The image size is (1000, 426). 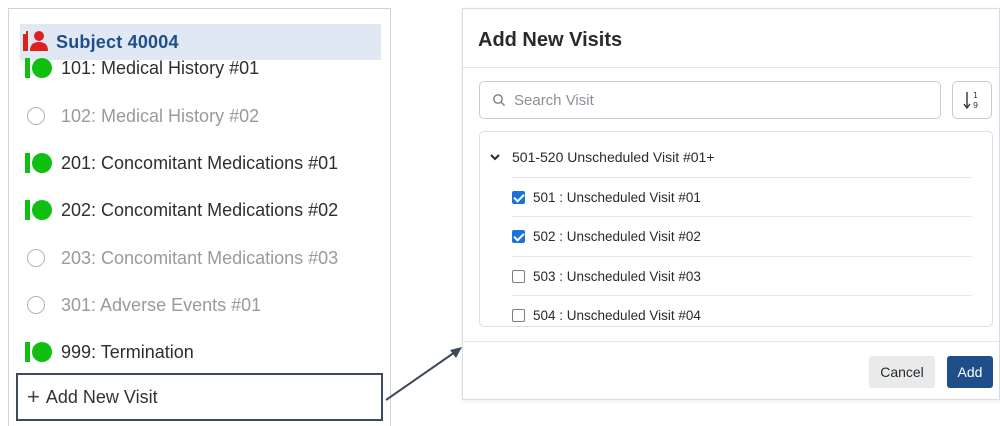 What do you see at coordinates (970, 372) in the screenshot?
I see `add-button: Add` at bounding box center [970, 372].